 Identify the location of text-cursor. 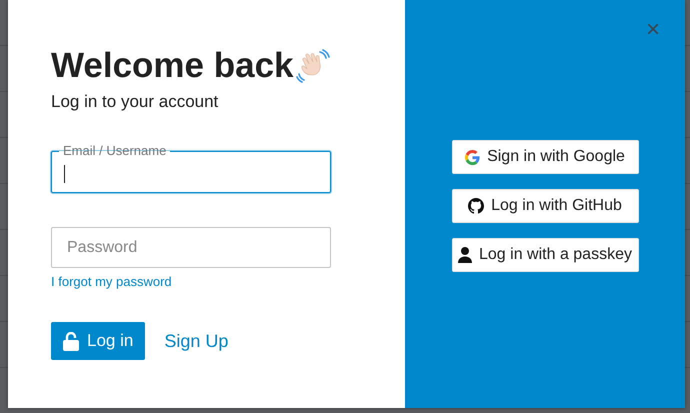
(64, 174).